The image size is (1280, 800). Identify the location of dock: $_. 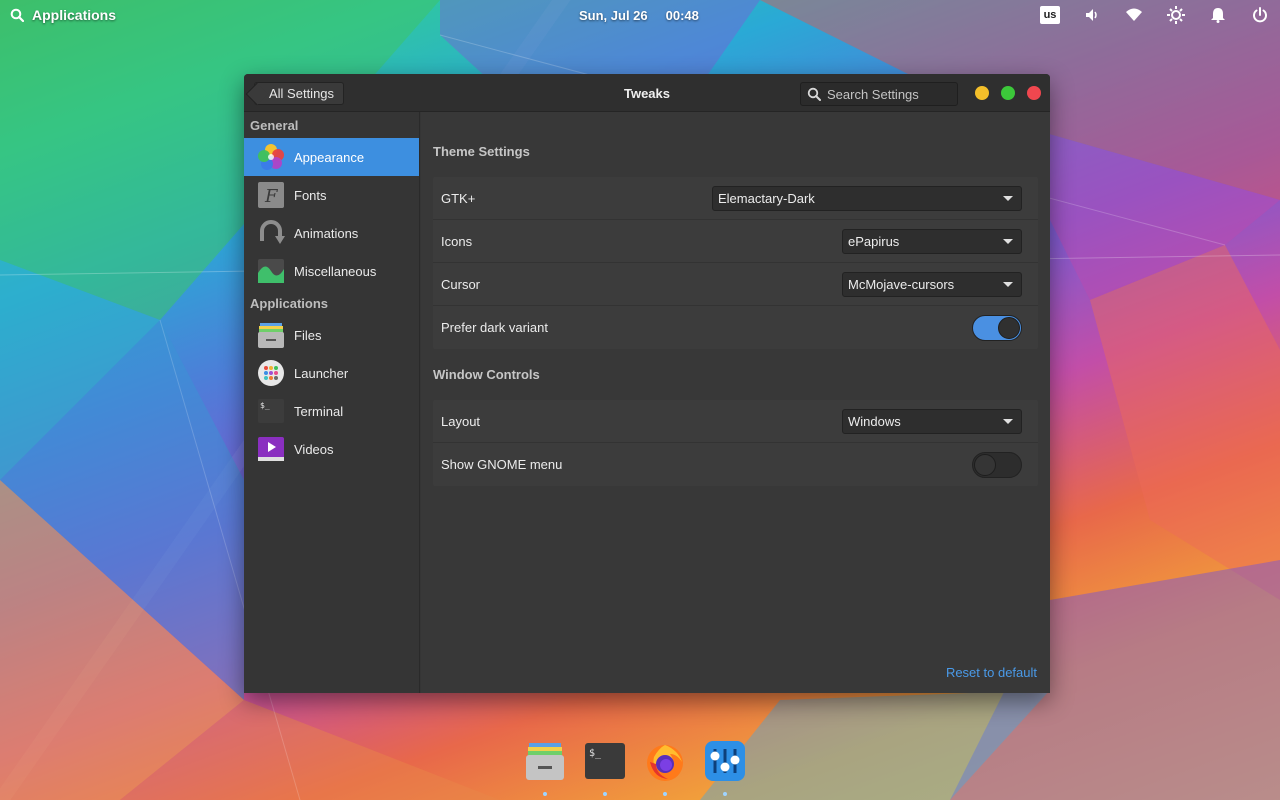
(635, 770).